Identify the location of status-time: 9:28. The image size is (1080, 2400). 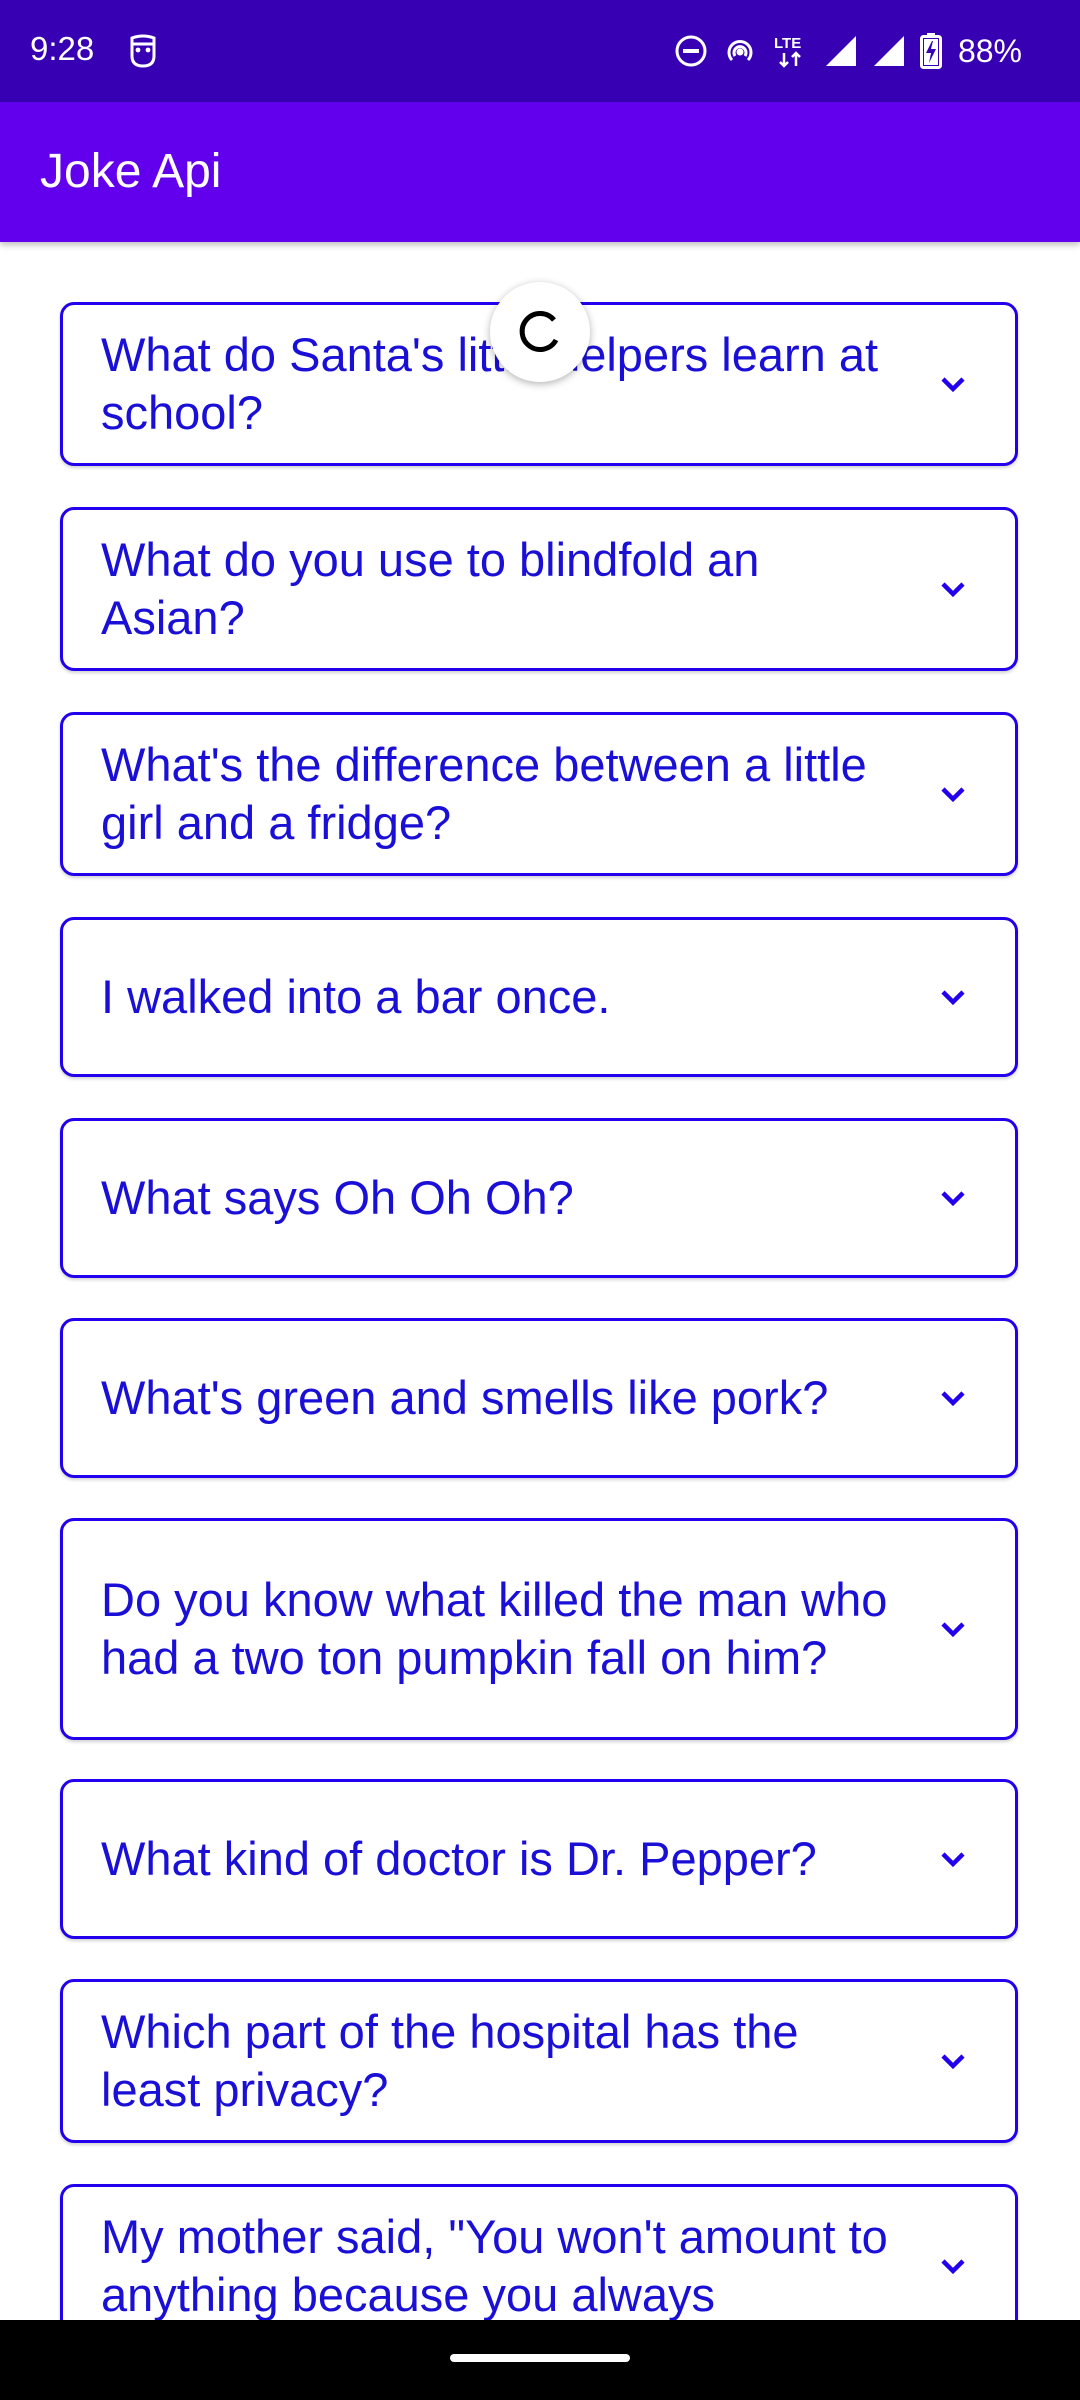
(62, 48).